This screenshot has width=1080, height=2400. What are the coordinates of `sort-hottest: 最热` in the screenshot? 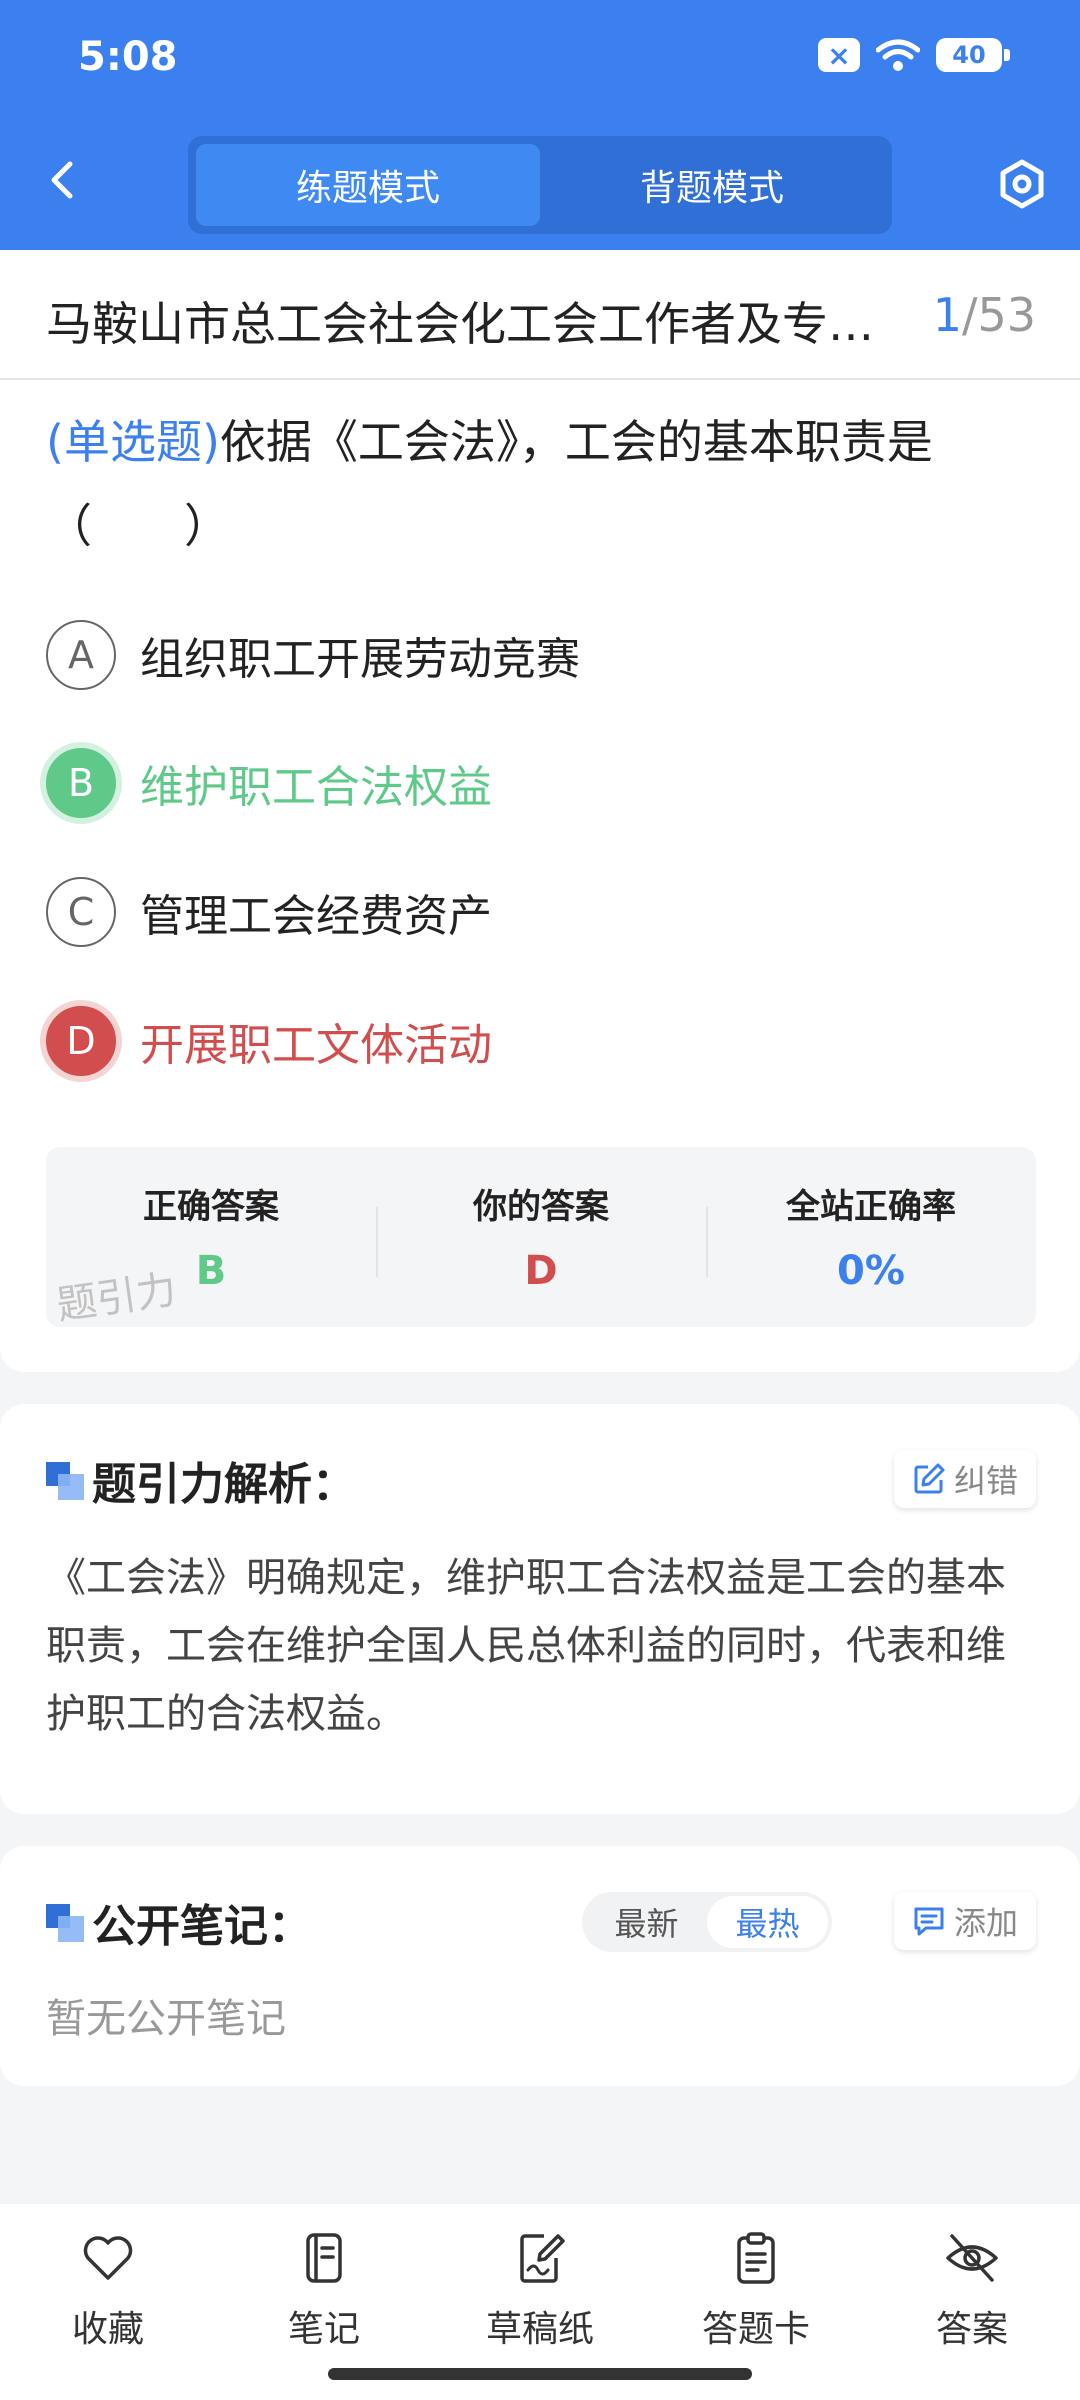 It's located at (767, 1922).